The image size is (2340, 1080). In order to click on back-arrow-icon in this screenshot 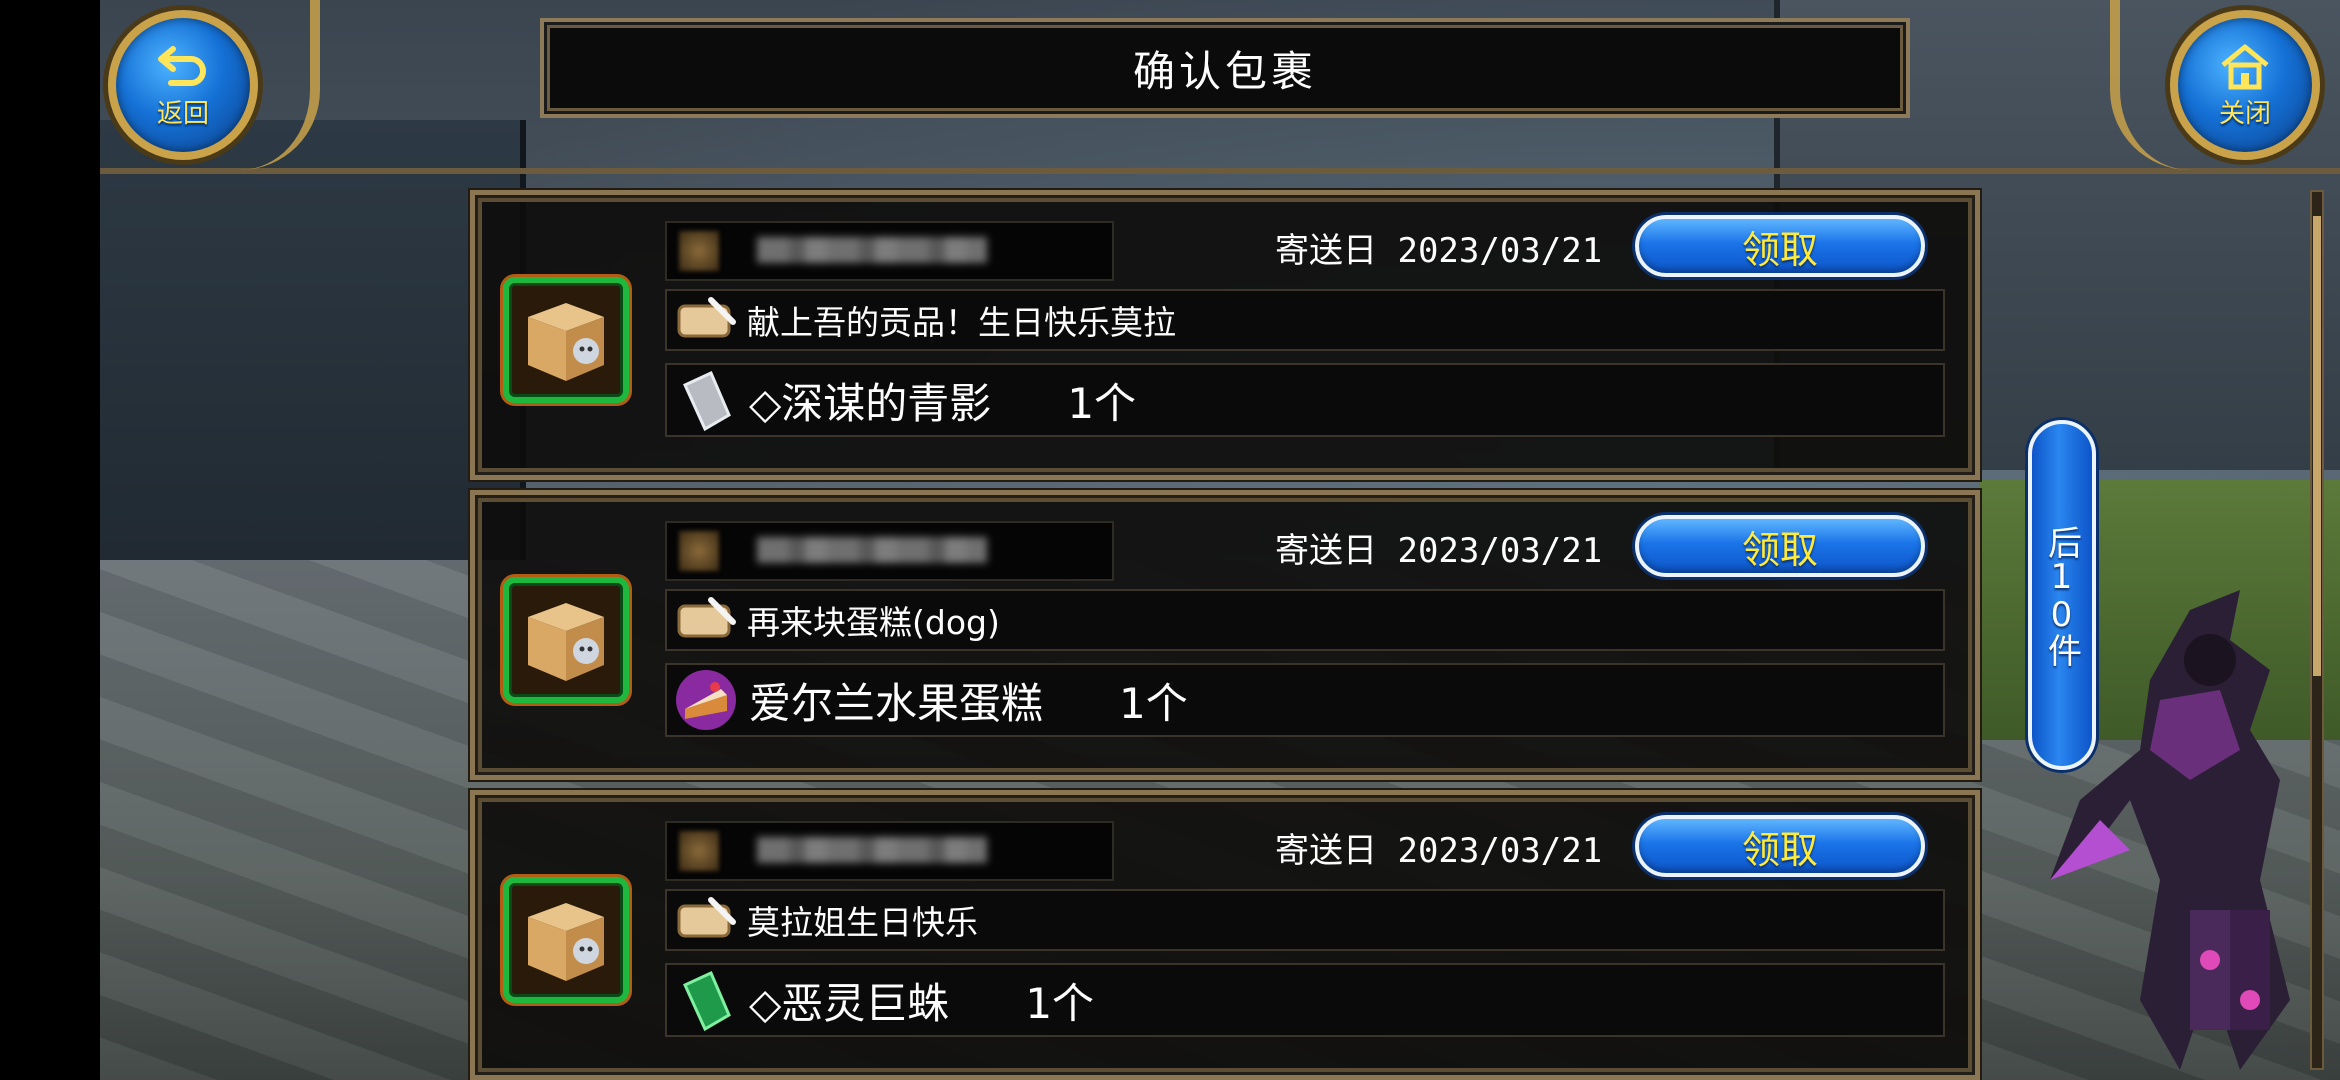, I will do `click(182, 65)`.